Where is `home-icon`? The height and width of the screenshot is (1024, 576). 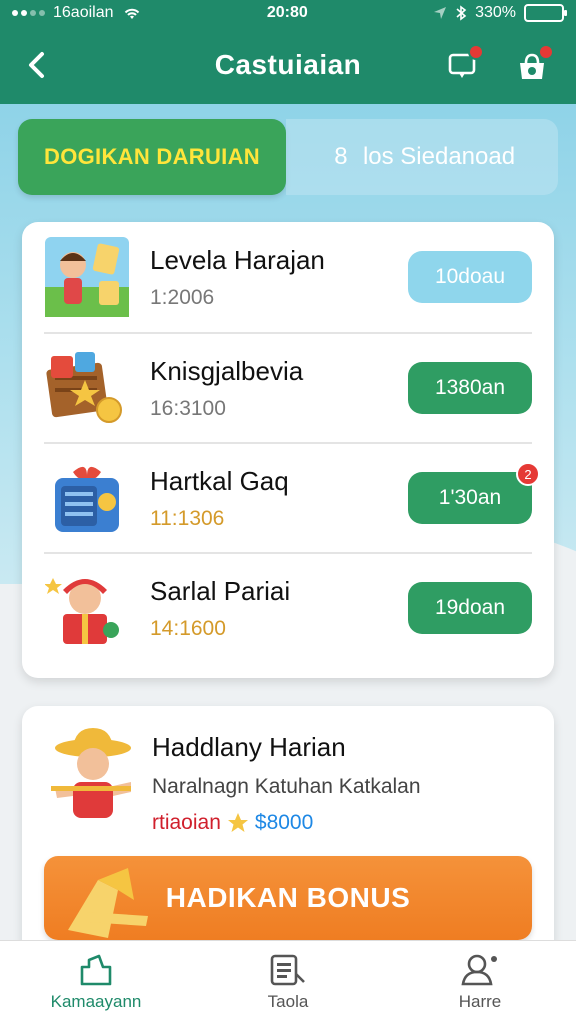 home-icon is located at coordinates (96, 969).